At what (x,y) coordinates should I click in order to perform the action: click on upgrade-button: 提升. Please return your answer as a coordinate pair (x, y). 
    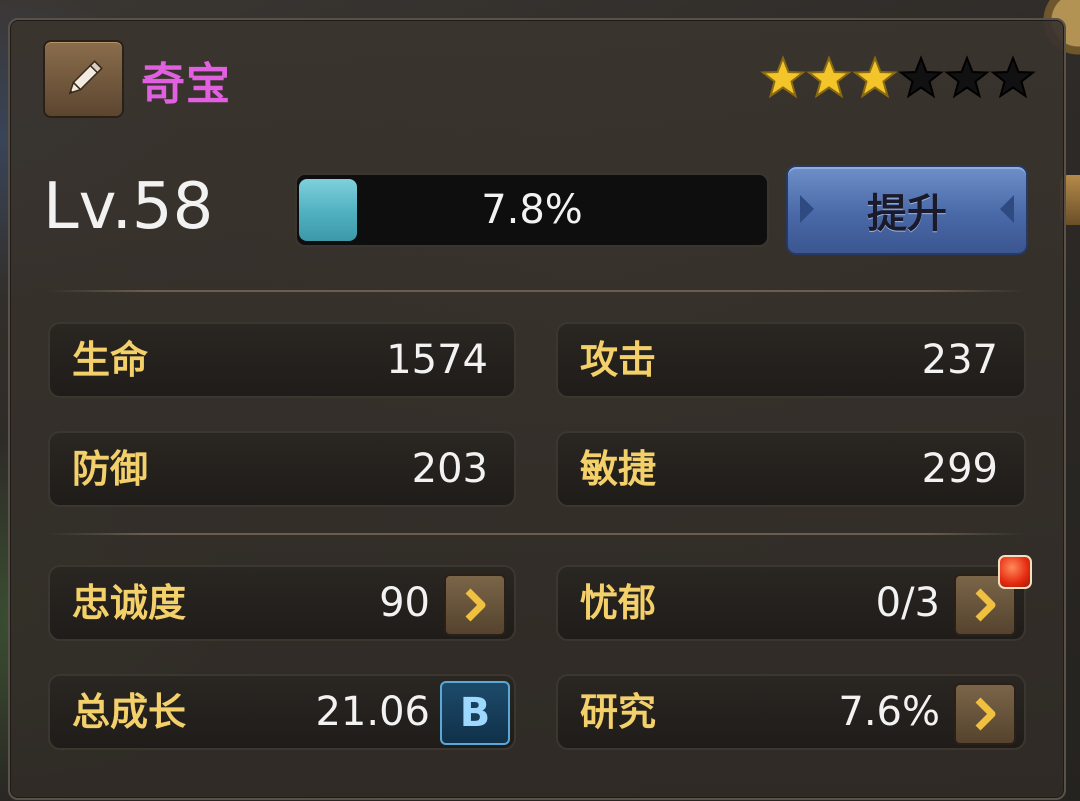
    Looking at the image, I should click on (907, 210).